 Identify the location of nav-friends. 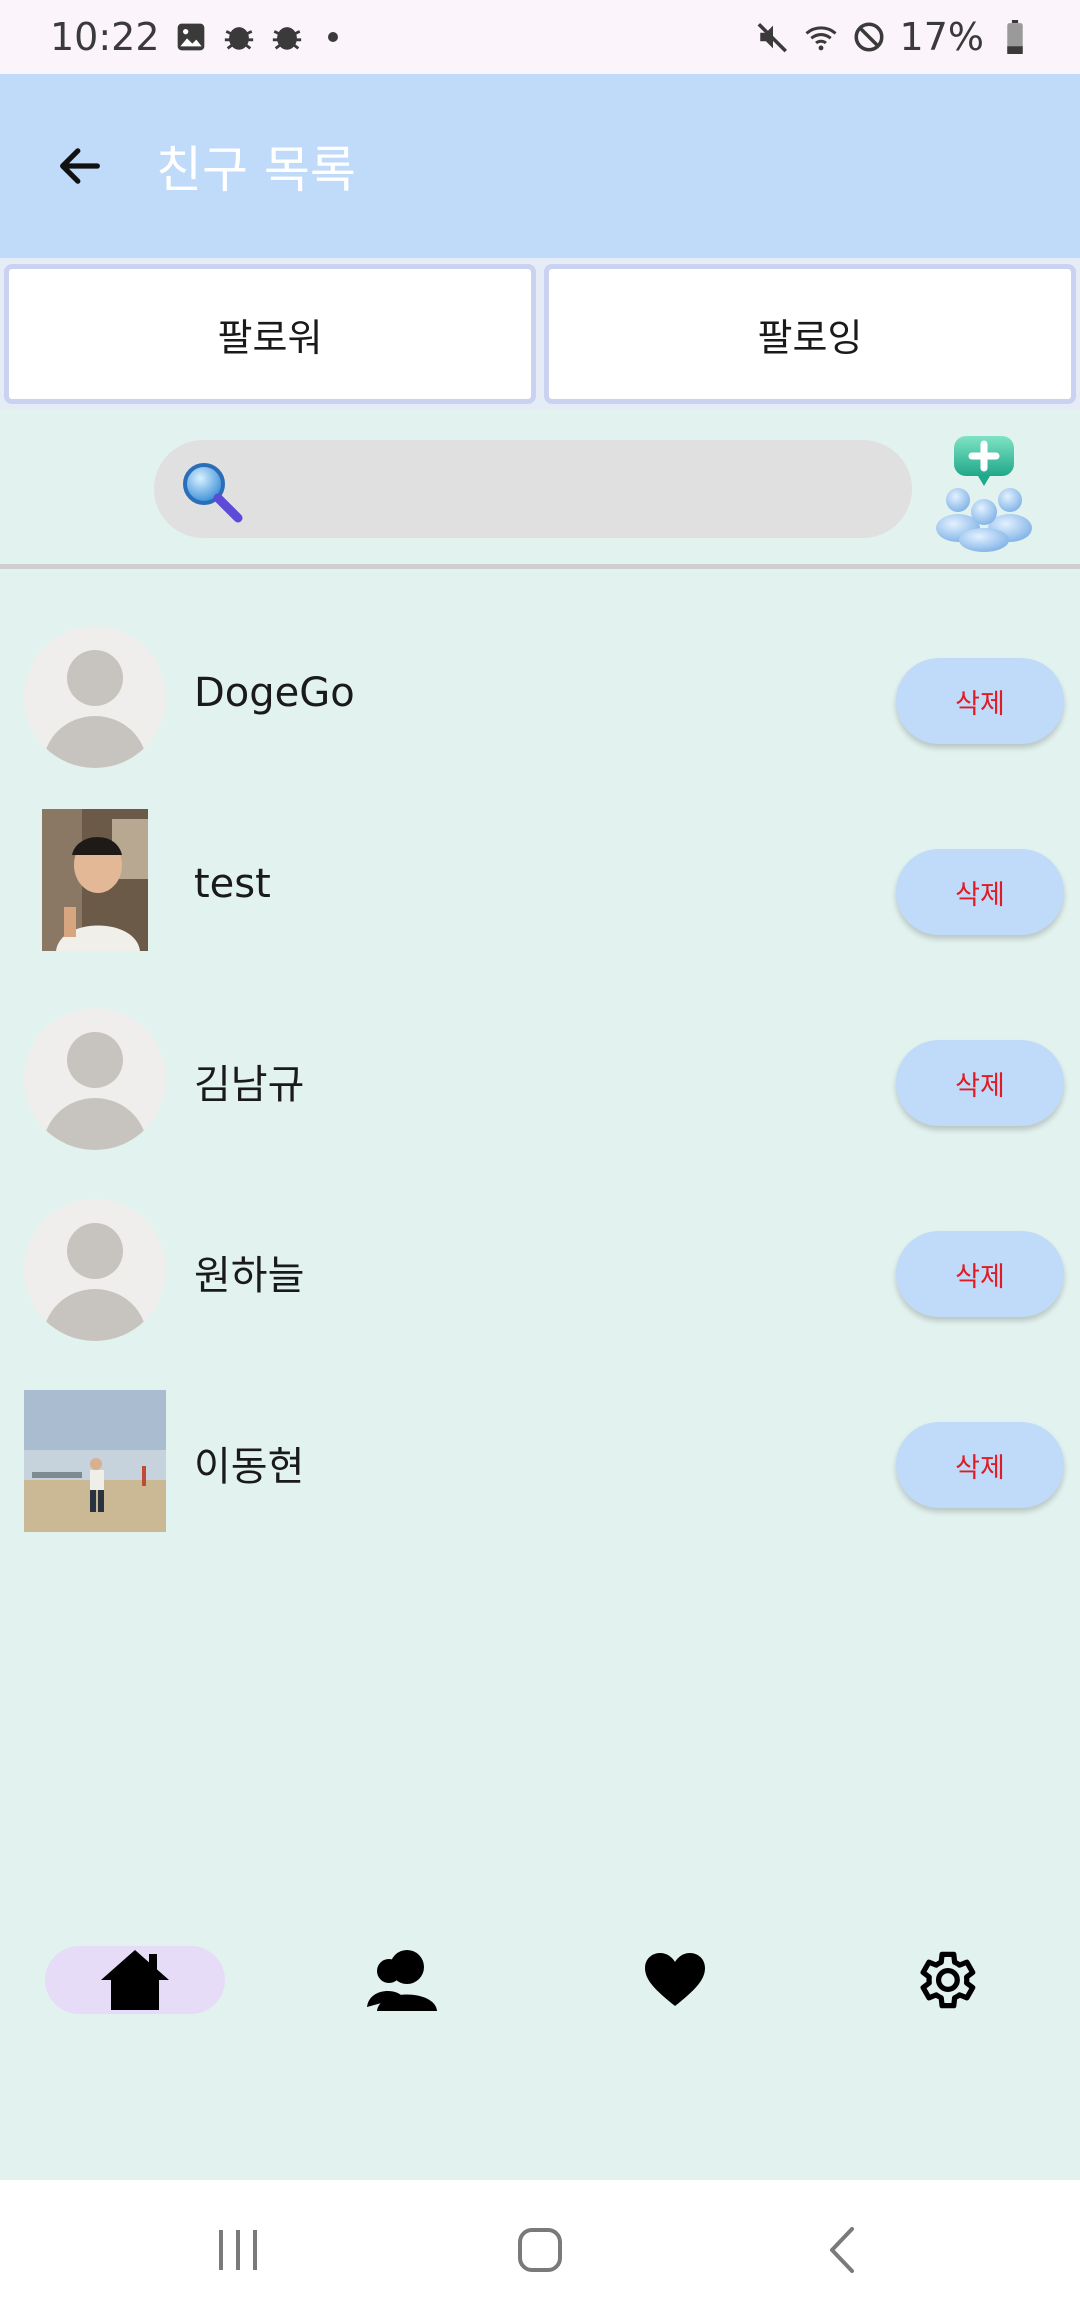
(405, 1980).